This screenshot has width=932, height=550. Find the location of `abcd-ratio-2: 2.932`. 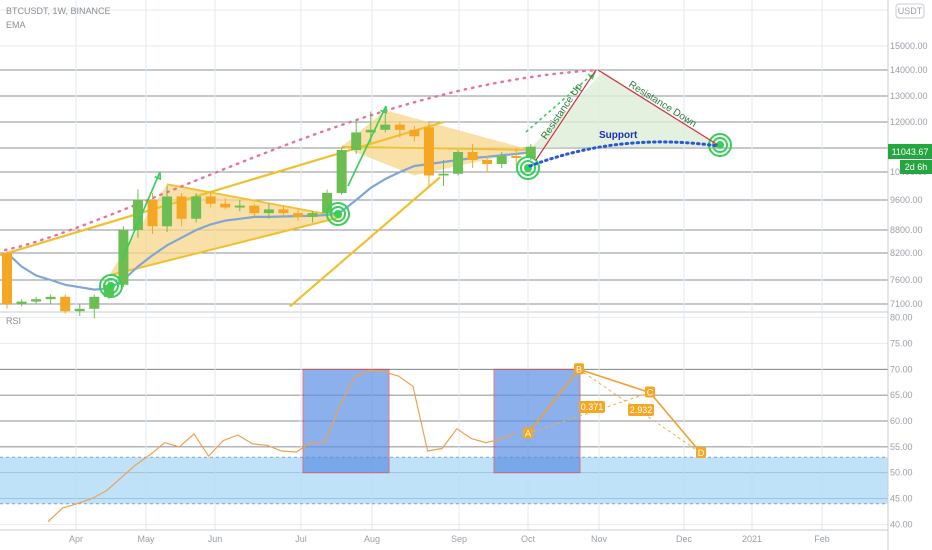

abcd-ratio-2: 2.932 is located at coordinates (641, 410).